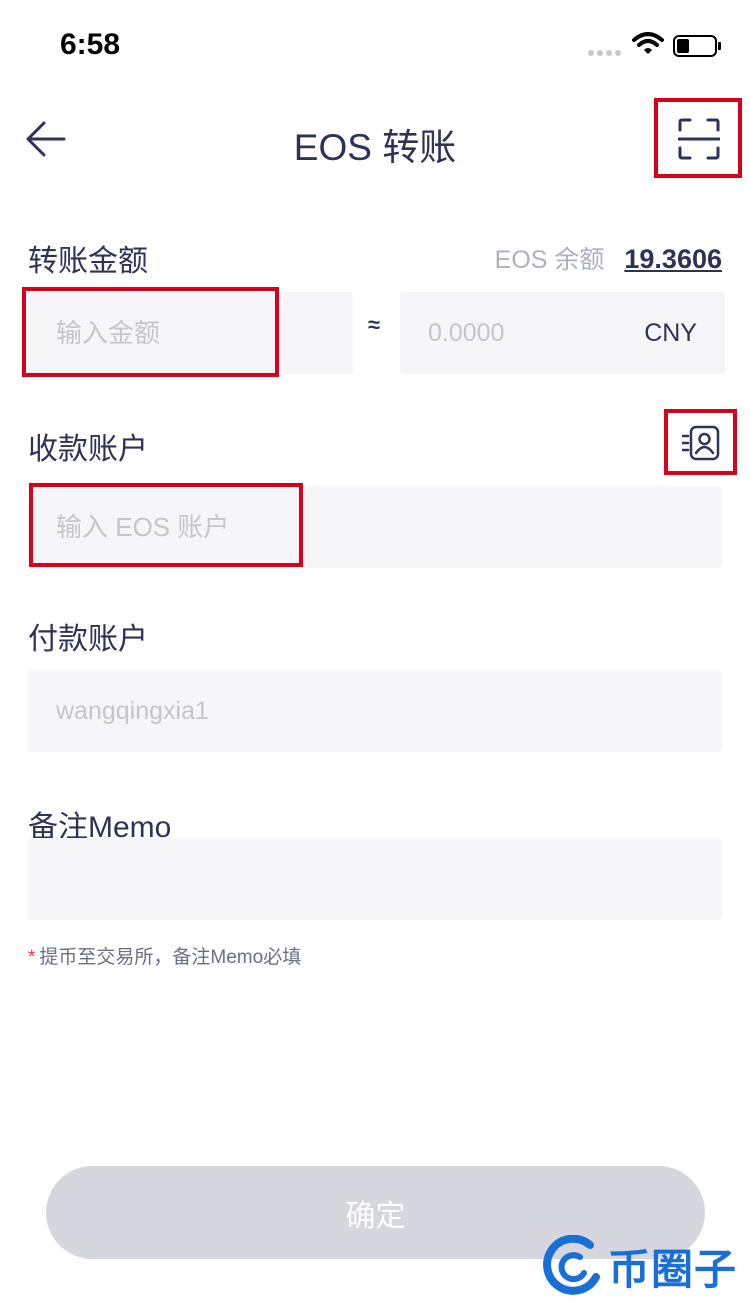 This screenshot has width=750, height=1314. What do you see at coordinates (375, 147) in the screenshot?
I see `page-title: EOS 转账` at bounding box center [375, 147].